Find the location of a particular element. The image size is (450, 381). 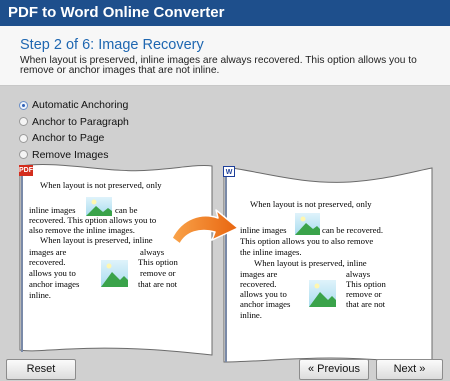

reset-button: Reset is located at coordinates (41, 369).